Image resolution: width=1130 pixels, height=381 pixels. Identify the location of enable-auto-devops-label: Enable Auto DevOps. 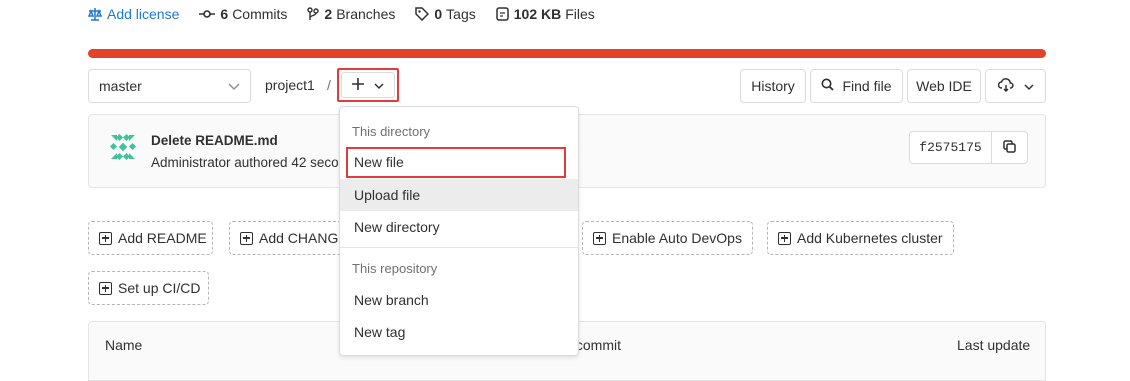
(677, 238).